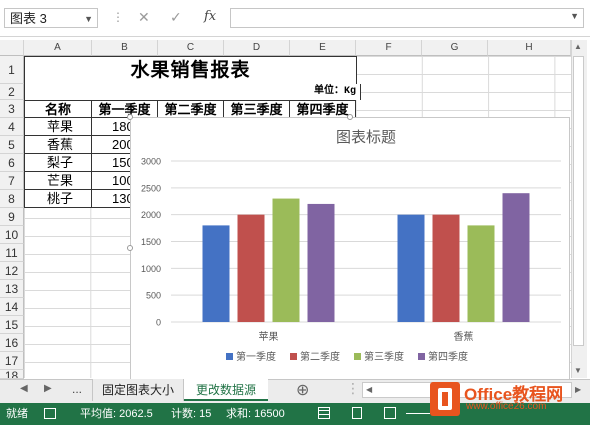 This screenshot has width=590, height=427. Describe the element at coordinates (125, 48) in the screenshot. I see `col-header-b: B` at that location.